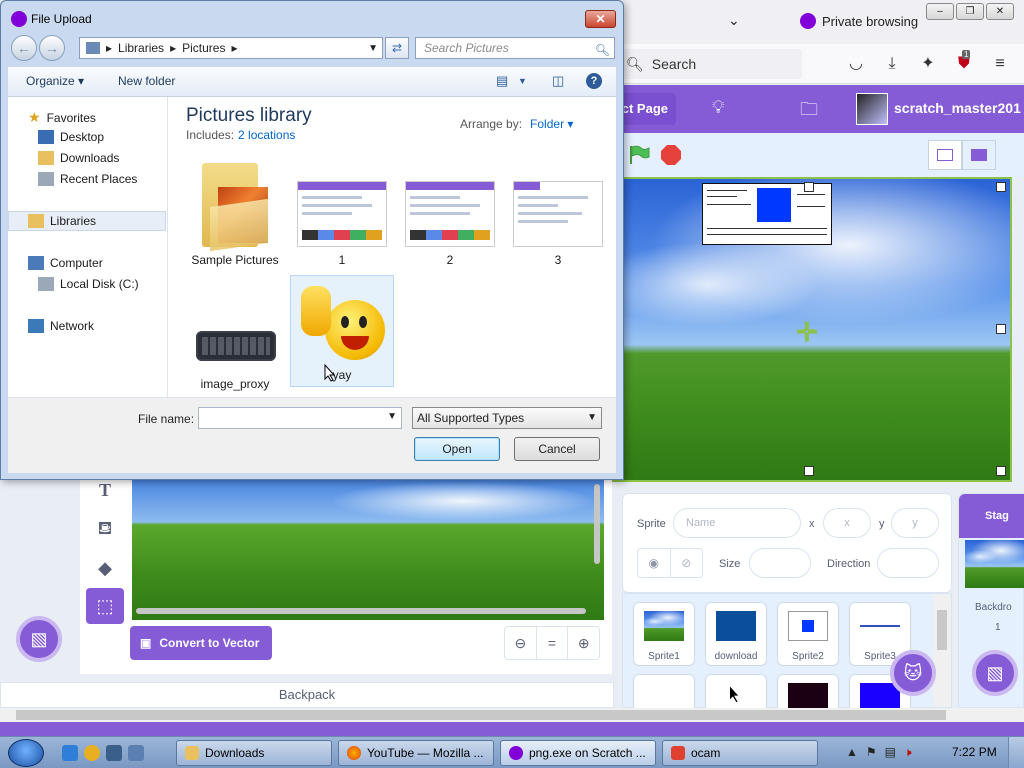 This screenshot has height=768, width=1024. I want to click on hide-eye-icon: ⊘, so click(687, 563).